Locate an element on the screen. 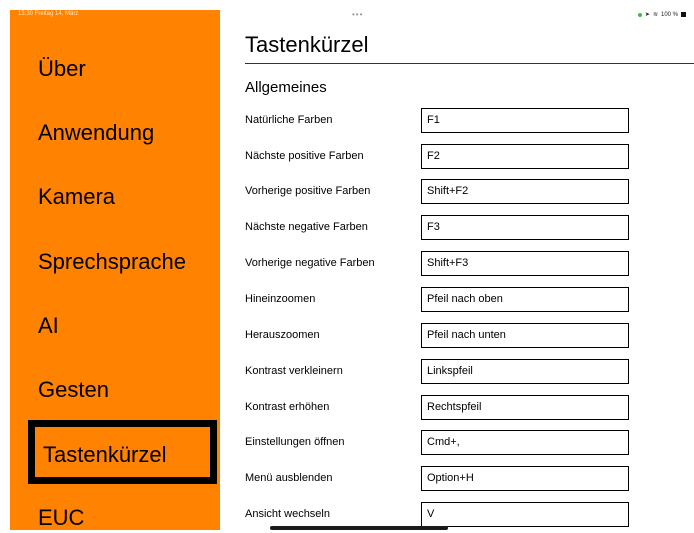 This screenshot has height=533, width=694. shortcut-label: Vorherige positive Farben is located at coordinates (308, 191).